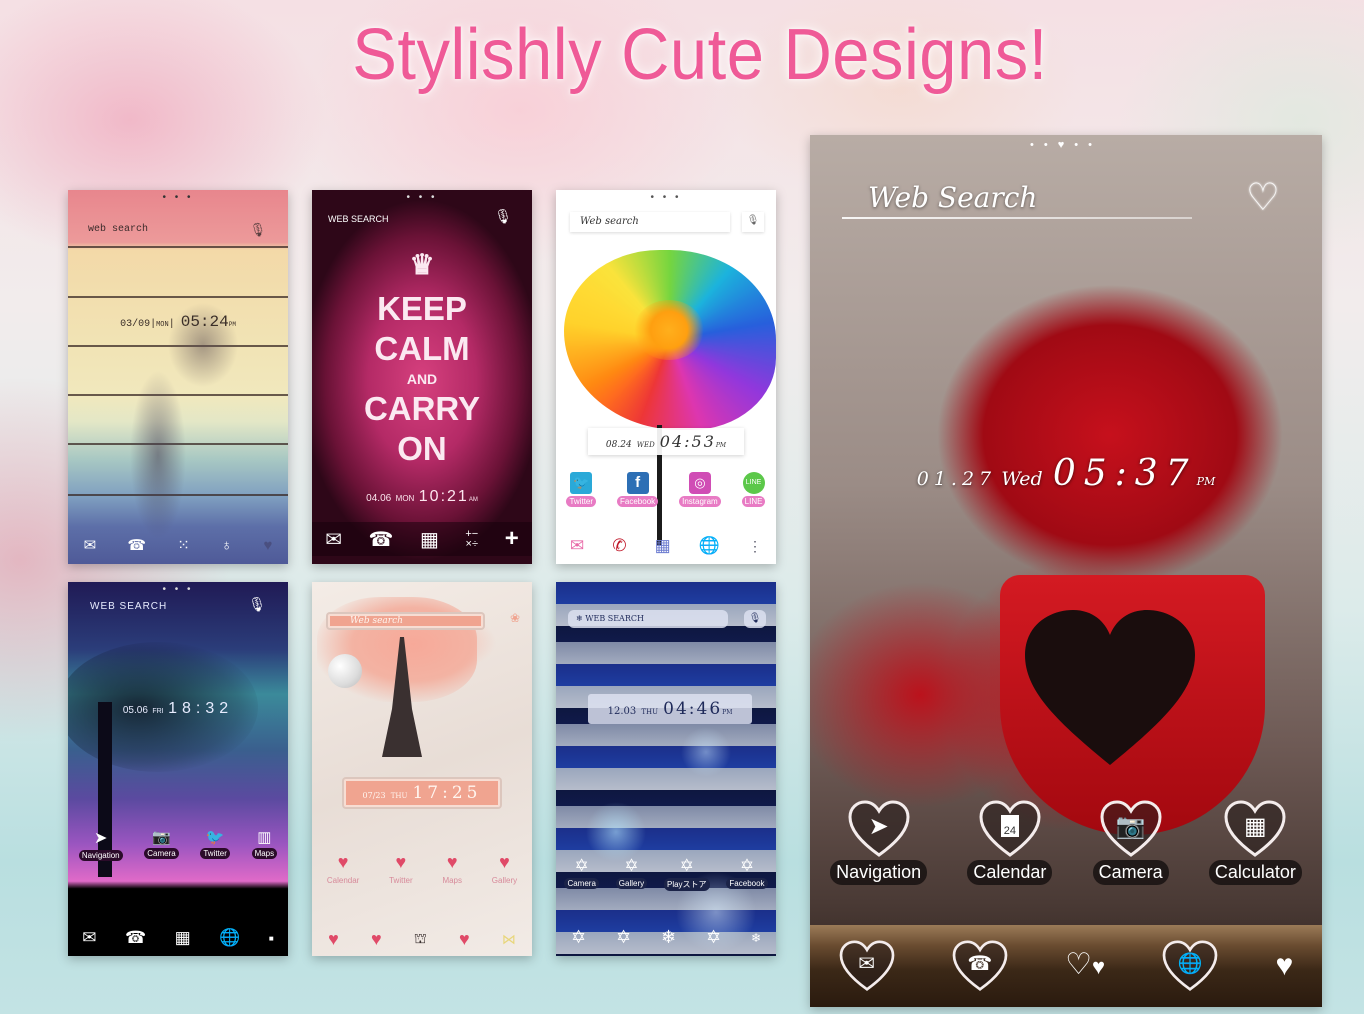  What do you see at coordinates (1085, 966) in the screenshot?
I see `hearts-icon: ♡♥` at bounding box center [1085, 966].